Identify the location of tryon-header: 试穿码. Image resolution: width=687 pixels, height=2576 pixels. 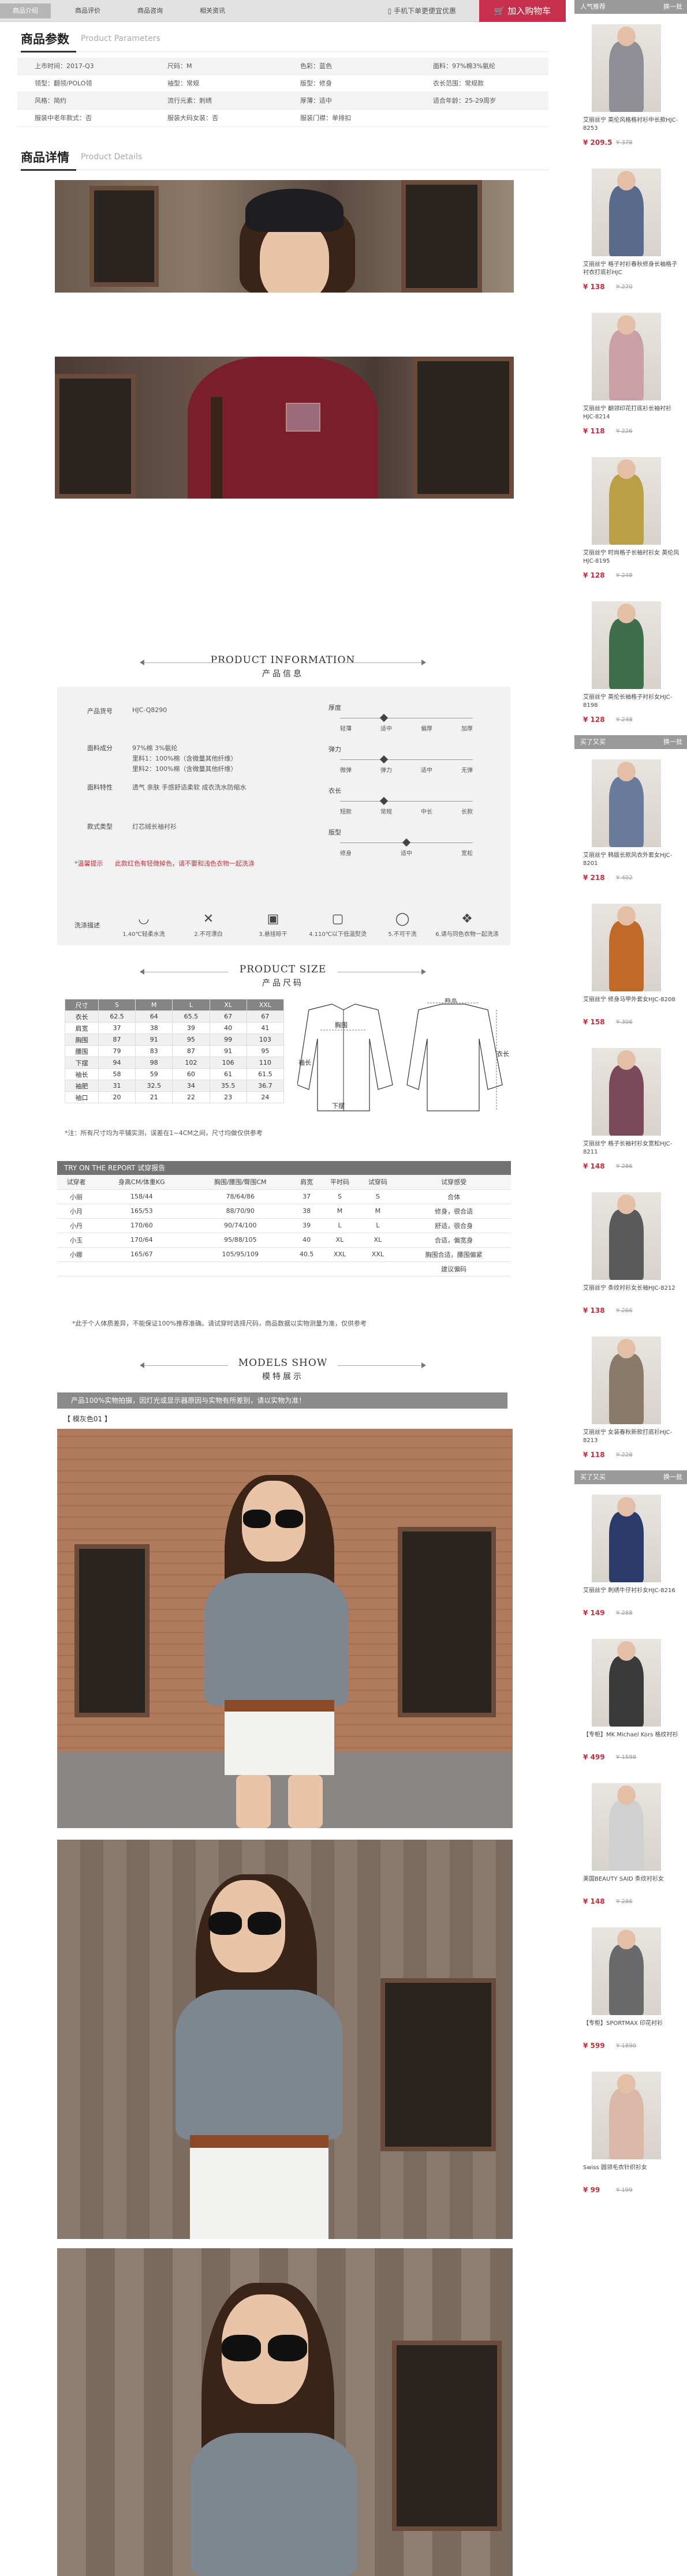
(378, 1182).